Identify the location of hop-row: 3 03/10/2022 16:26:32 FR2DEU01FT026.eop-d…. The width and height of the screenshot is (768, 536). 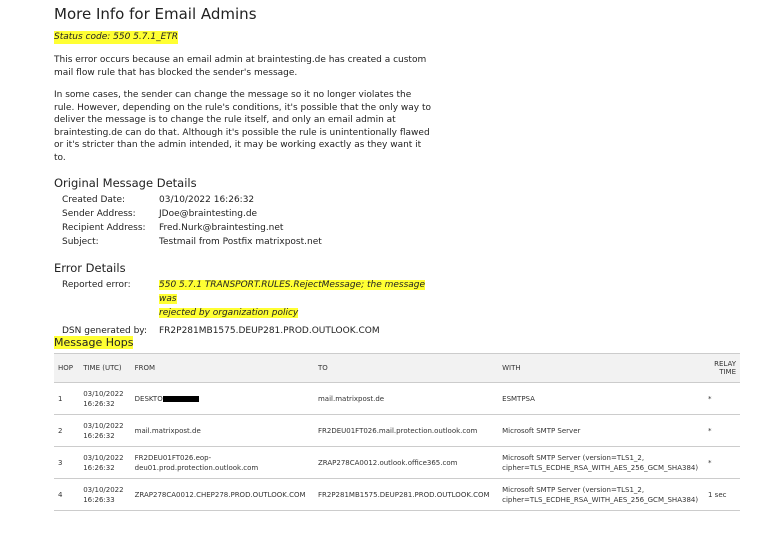
(397, 462).